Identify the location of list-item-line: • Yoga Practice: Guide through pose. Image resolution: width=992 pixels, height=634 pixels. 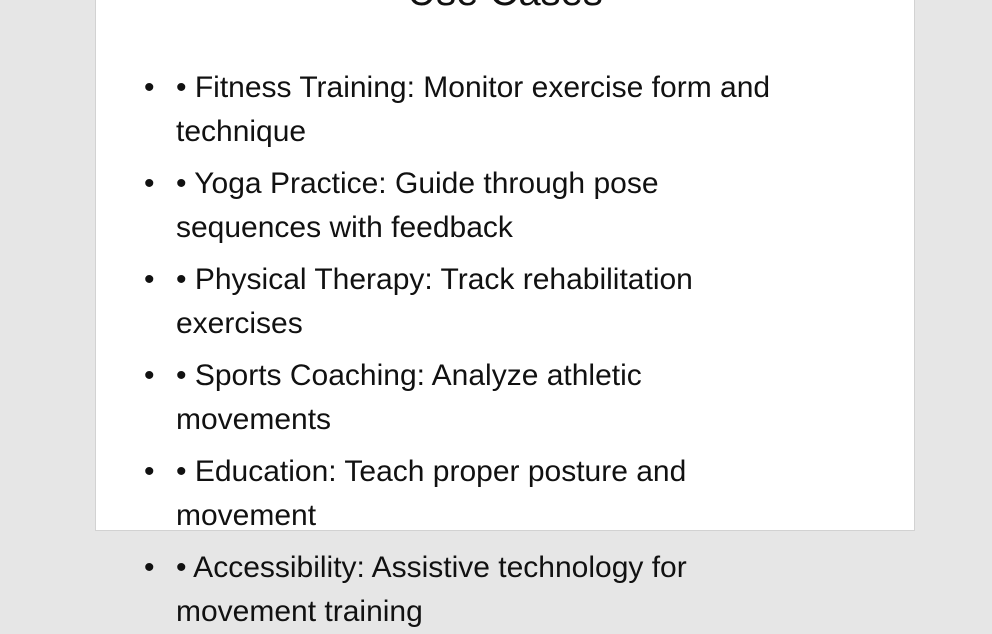
(417, 183).